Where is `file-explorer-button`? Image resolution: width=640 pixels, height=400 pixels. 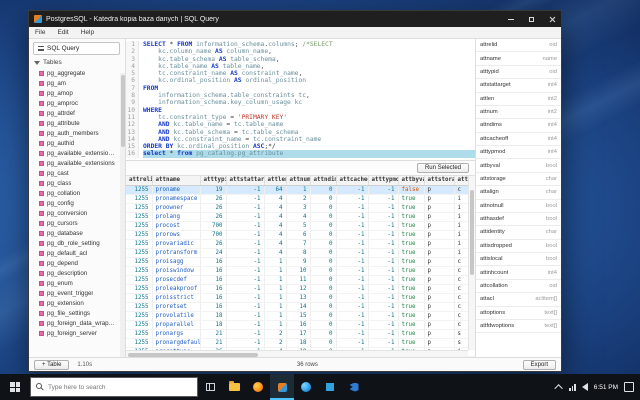
file-explorer-button is located at coordinates (234, 387).